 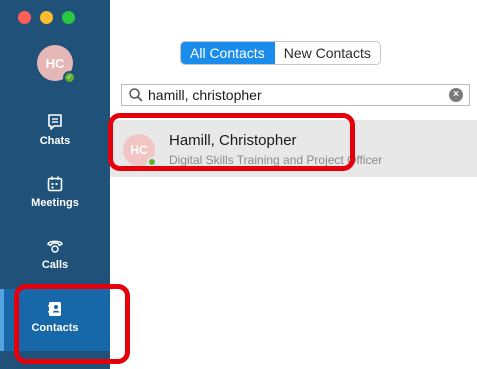 I want to click on presence-available-icon: ✓, so click(x=69, y=77).